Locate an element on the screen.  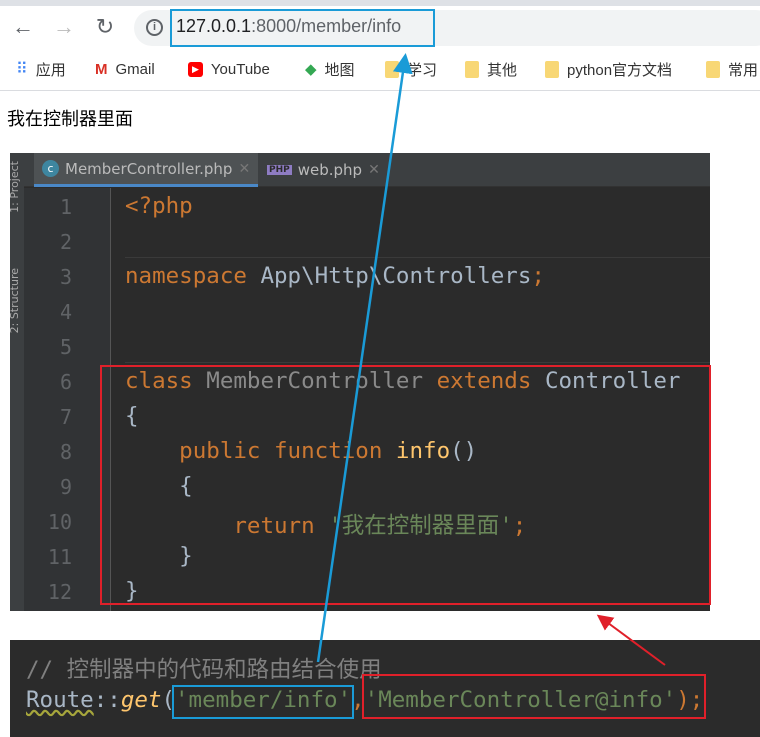
blue-arrow is located at coordinates (364, 358).